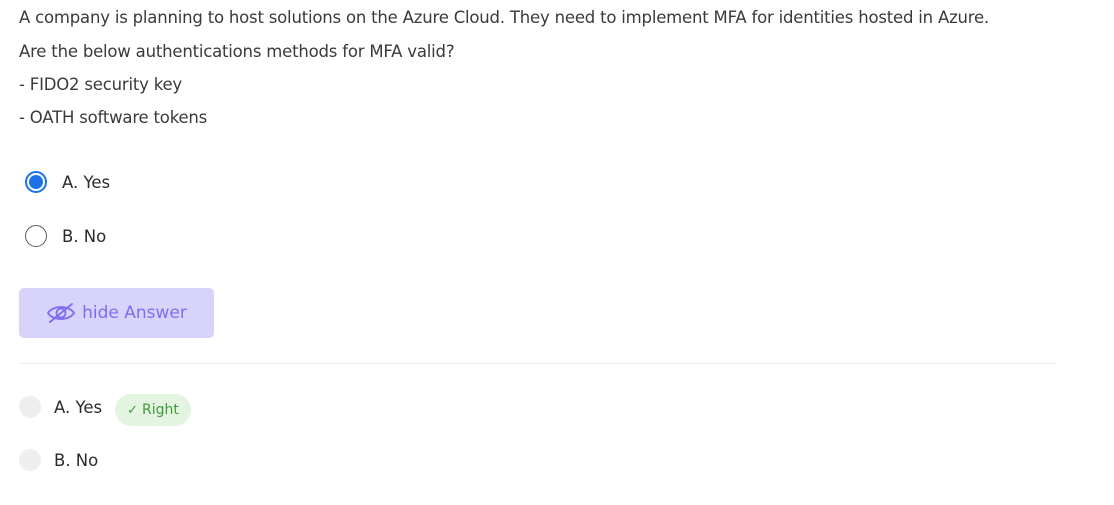 This screenshot has height=505, width=1114. What do you see at coordinates (113, 117) in the screenshot?
I see `question-line: - OATH software tokens` at bounding box center [113, 117].